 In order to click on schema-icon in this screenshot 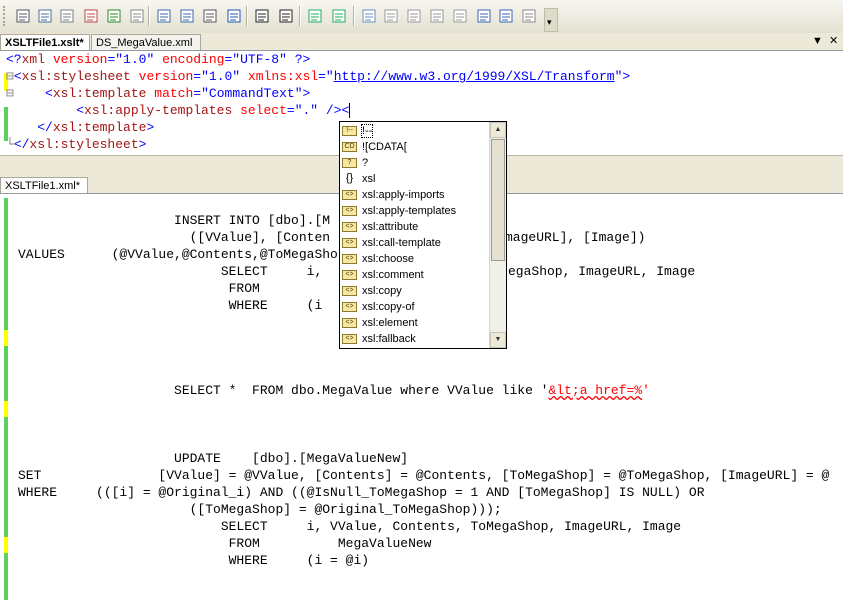, I will do `click(210, 16)`.